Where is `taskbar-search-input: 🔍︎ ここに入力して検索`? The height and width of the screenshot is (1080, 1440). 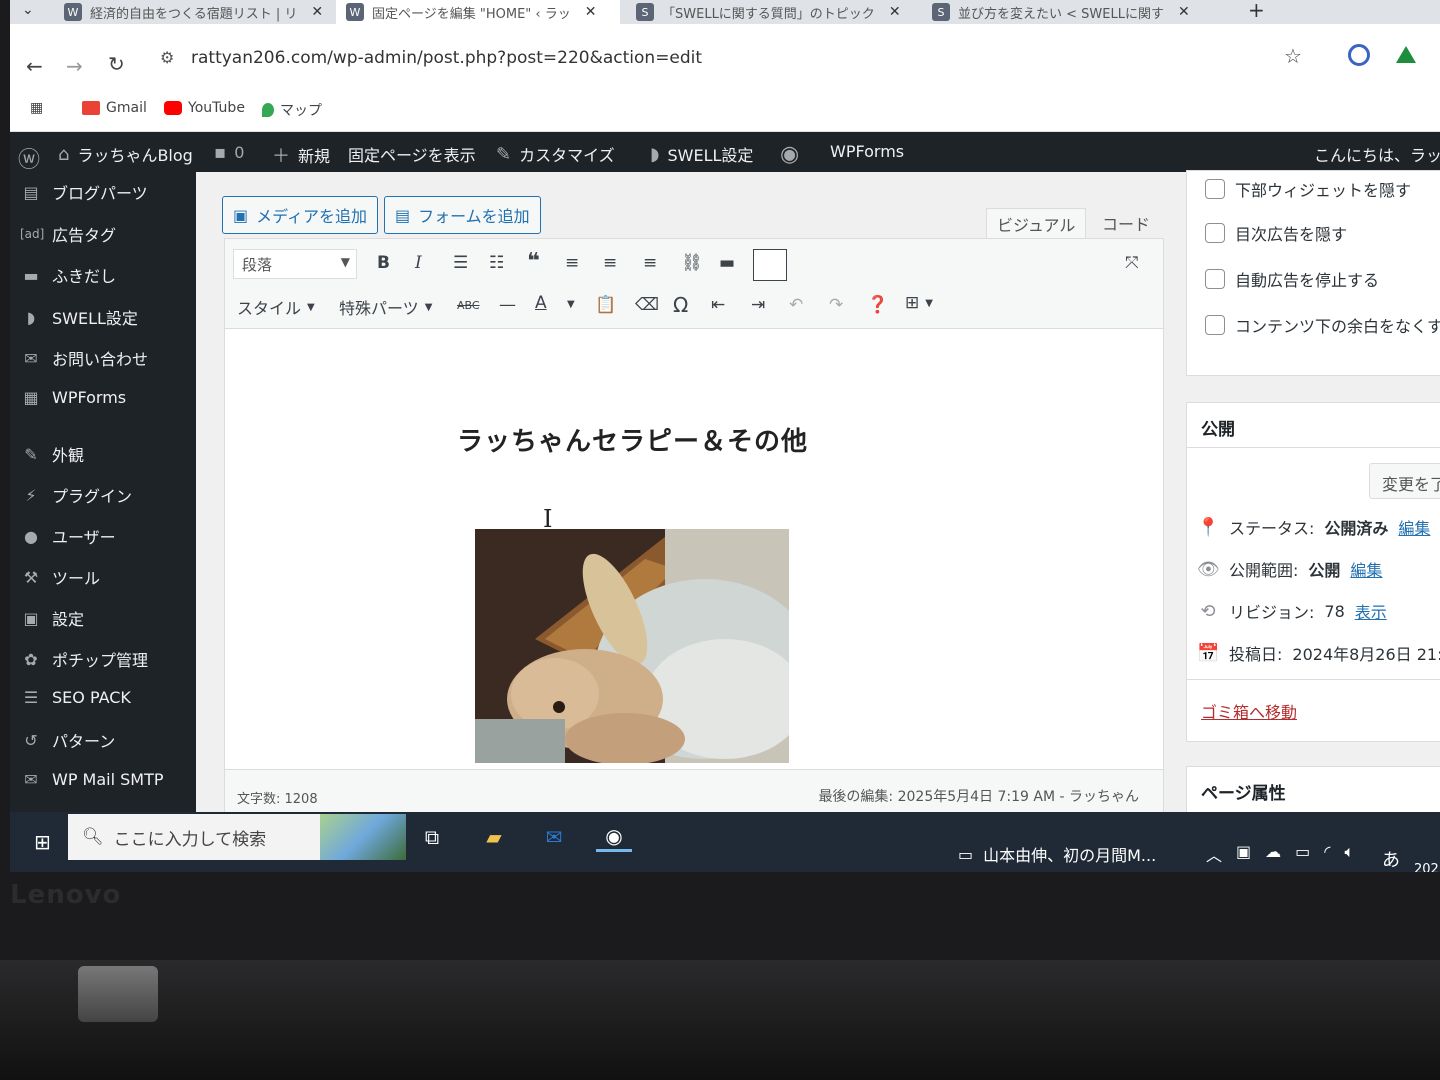 taskbar-search-input: 🔍︎ ここに入力して検索 is located at coordinates (237, 837).